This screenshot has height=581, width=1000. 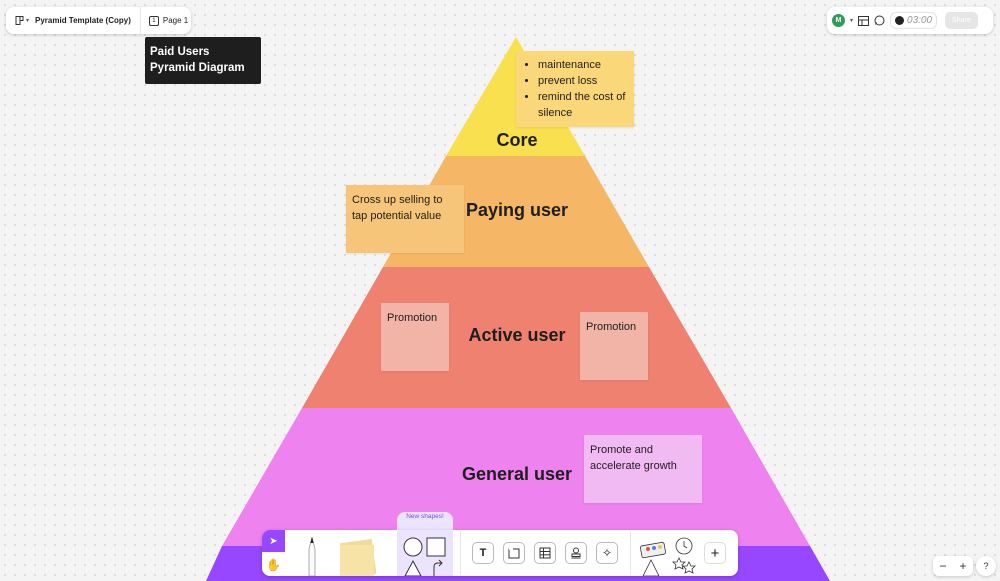 What do you see at coordinates (961, 20) in the screenshot?
I see `share-button: Share` at bounding box center [961, 20].